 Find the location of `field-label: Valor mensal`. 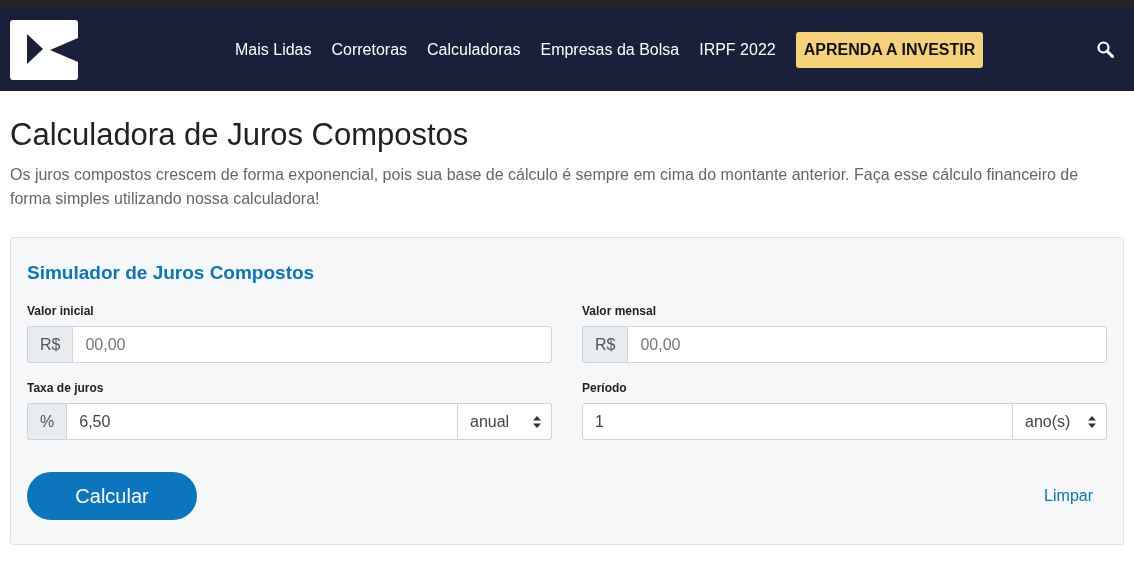

field-label: Valor mensal is located at coordinates (620, 311).